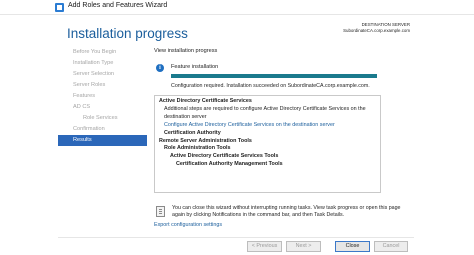 The height and width of the screenshot is (255, 474). What do you see at coordinates (205, 140) in the screenshot?
I see `rsat-title: Remote Server Administration Tools` at bounding box center [205, 140].